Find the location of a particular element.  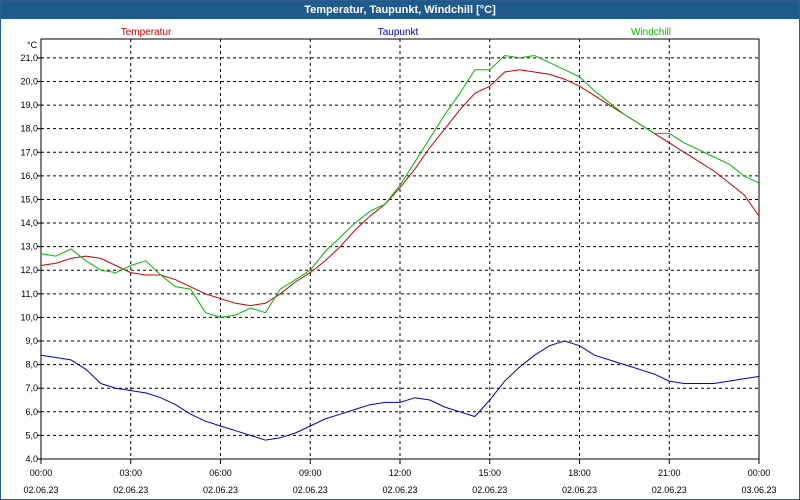

legend-entry-temperatur: Temperatur is located at coordinates (146, 32).